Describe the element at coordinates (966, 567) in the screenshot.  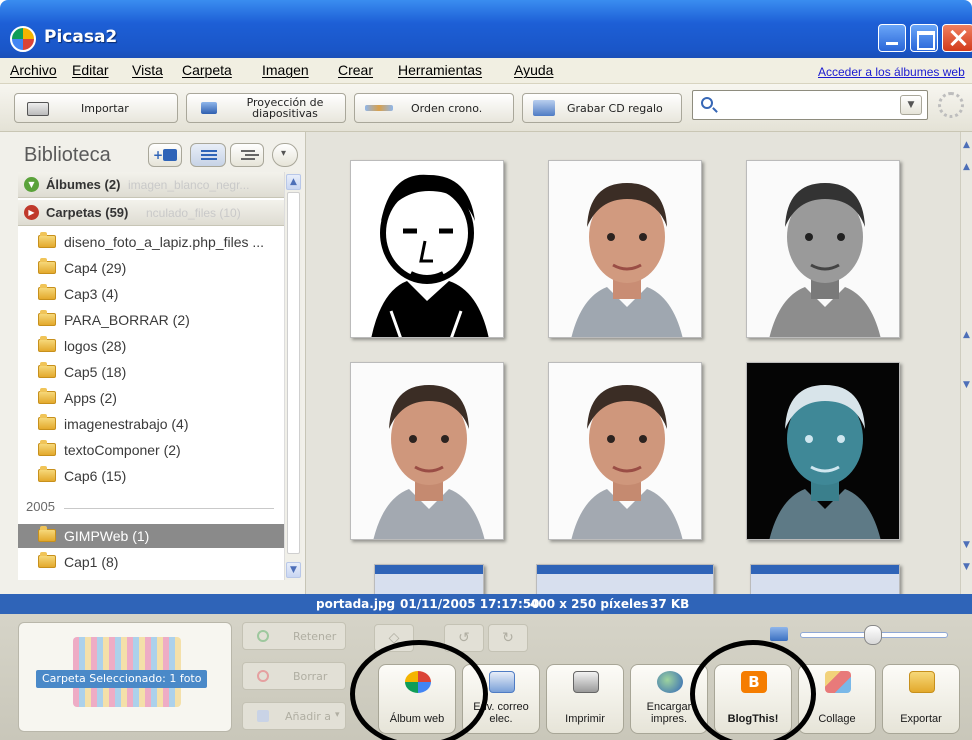
I see `scroll-bottom-icon: ▼` at that location.